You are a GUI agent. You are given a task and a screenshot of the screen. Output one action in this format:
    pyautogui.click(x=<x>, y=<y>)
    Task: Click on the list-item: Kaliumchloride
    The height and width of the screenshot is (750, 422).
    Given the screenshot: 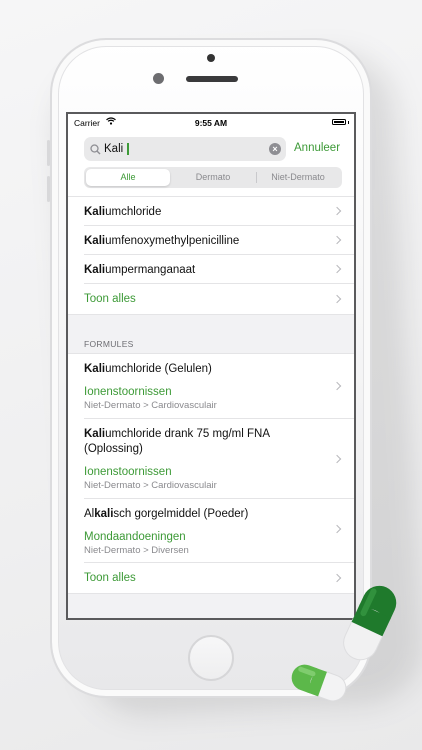 What is the action you would take?
    pyautogui.click(x=211, y=211)
    